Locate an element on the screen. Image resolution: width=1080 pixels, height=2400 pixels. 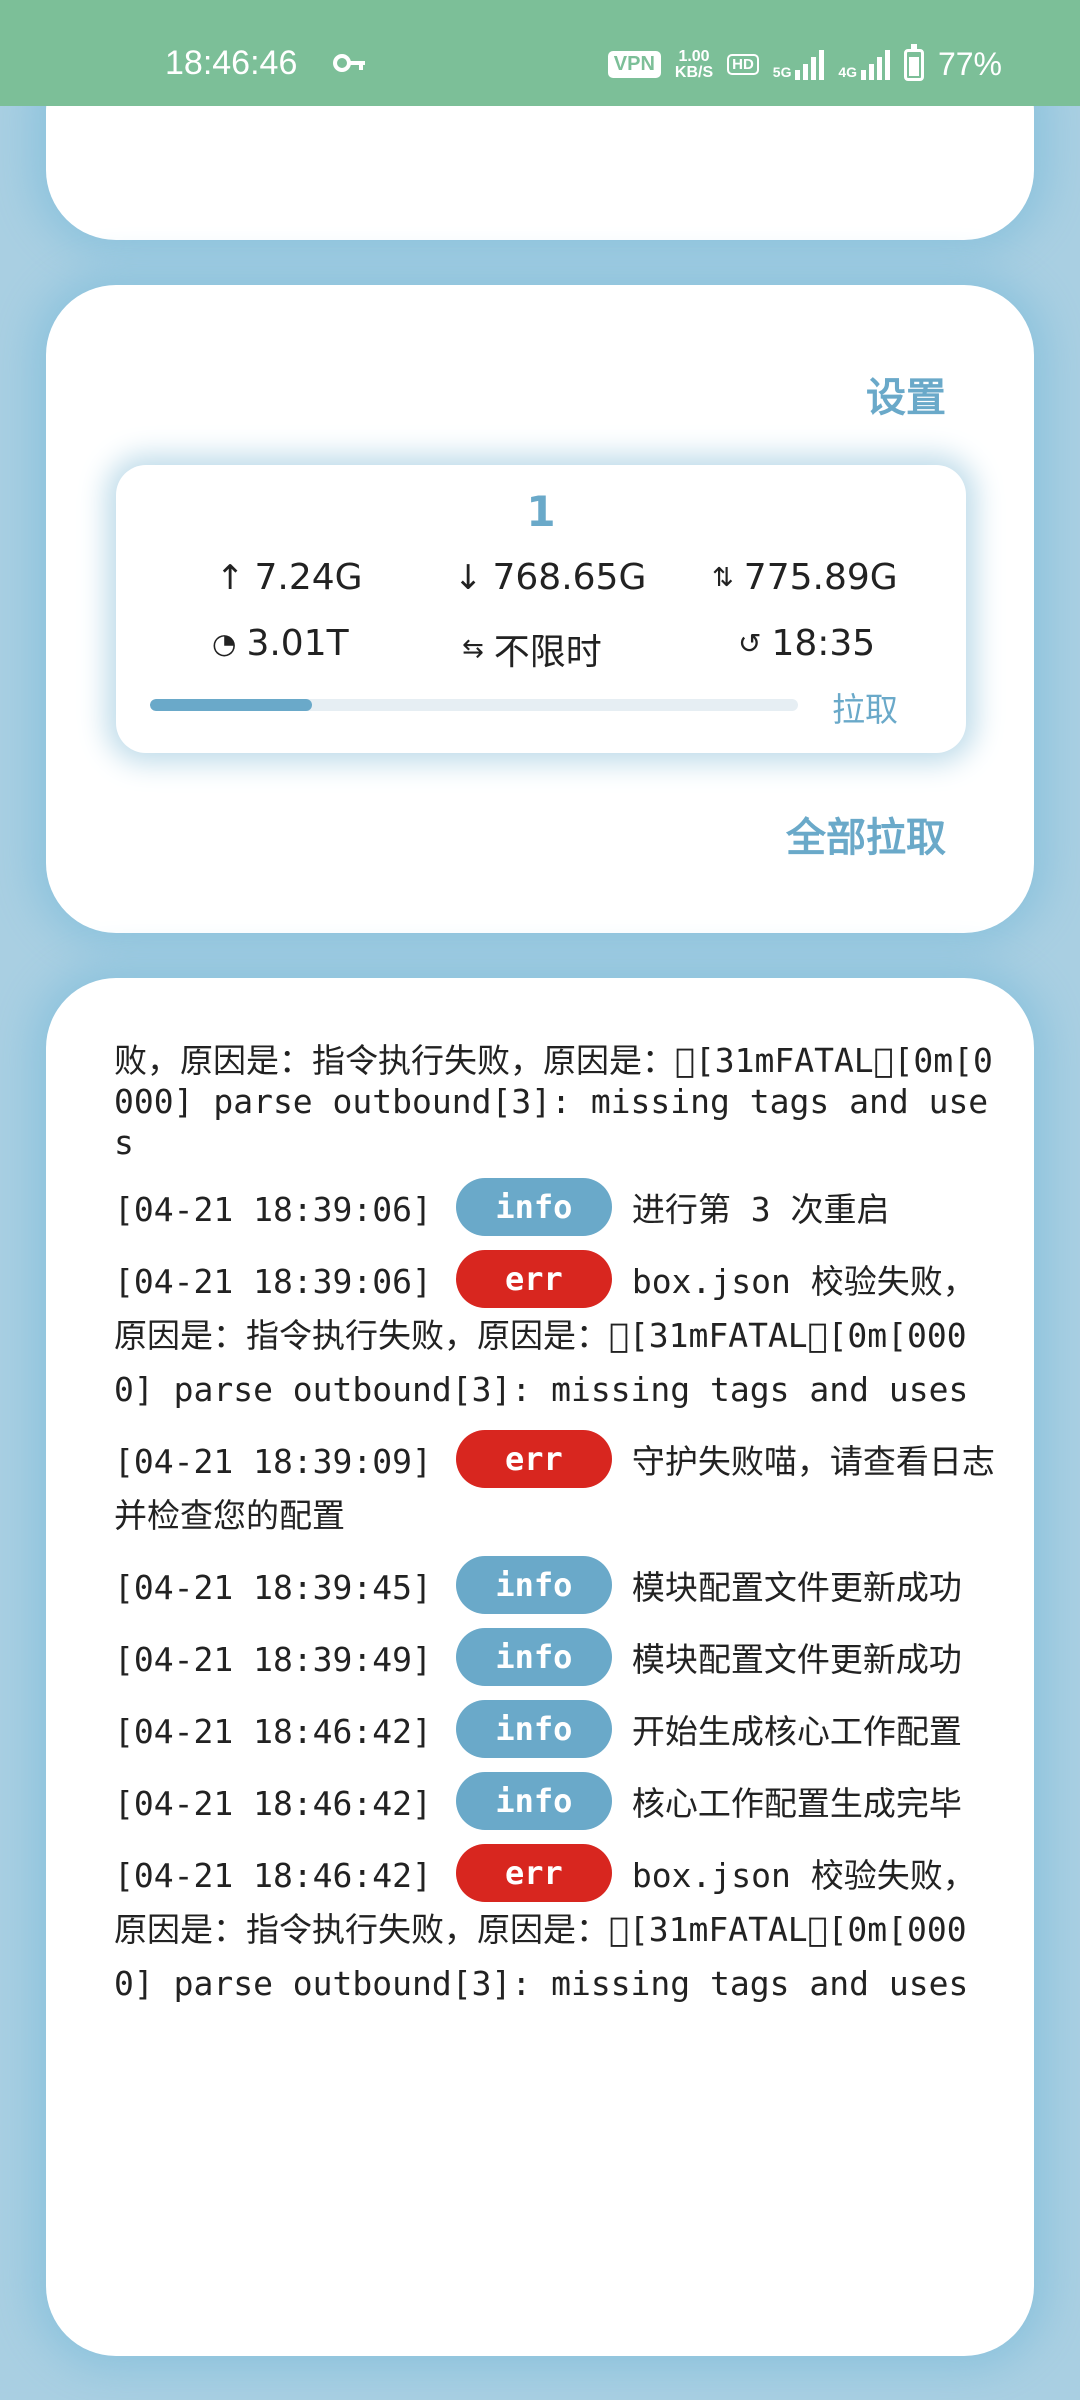
battery-icon is located at coordinates (913, 62).